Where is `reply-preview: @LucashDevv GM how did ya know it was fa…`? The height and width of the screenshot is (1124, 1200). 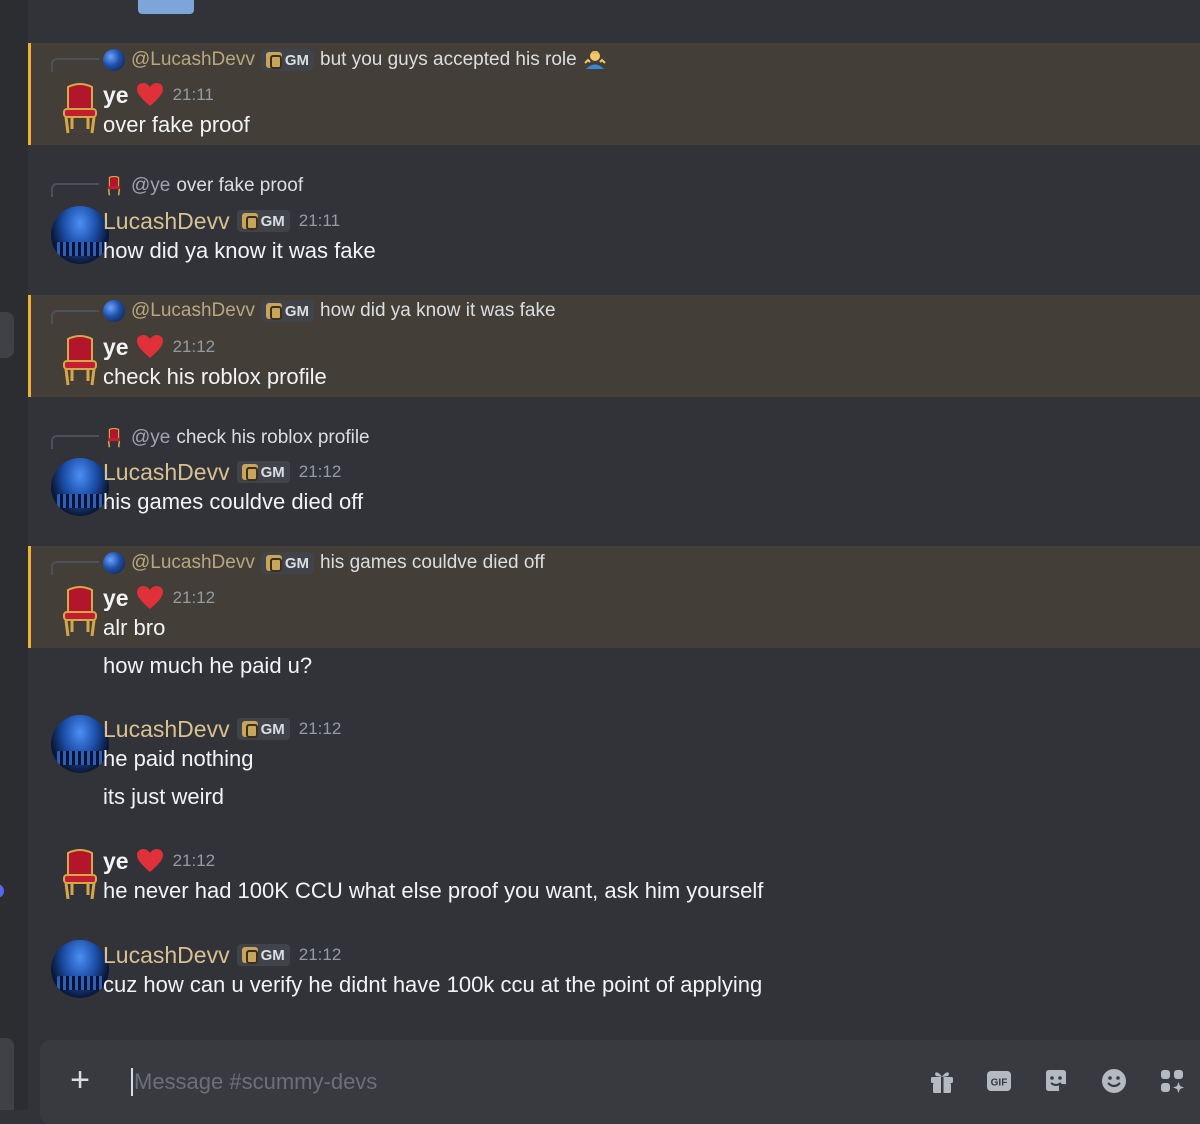 reply-preview: @LucashDevv GM how did ya know it was fa… is located at coordinates (329, 311).